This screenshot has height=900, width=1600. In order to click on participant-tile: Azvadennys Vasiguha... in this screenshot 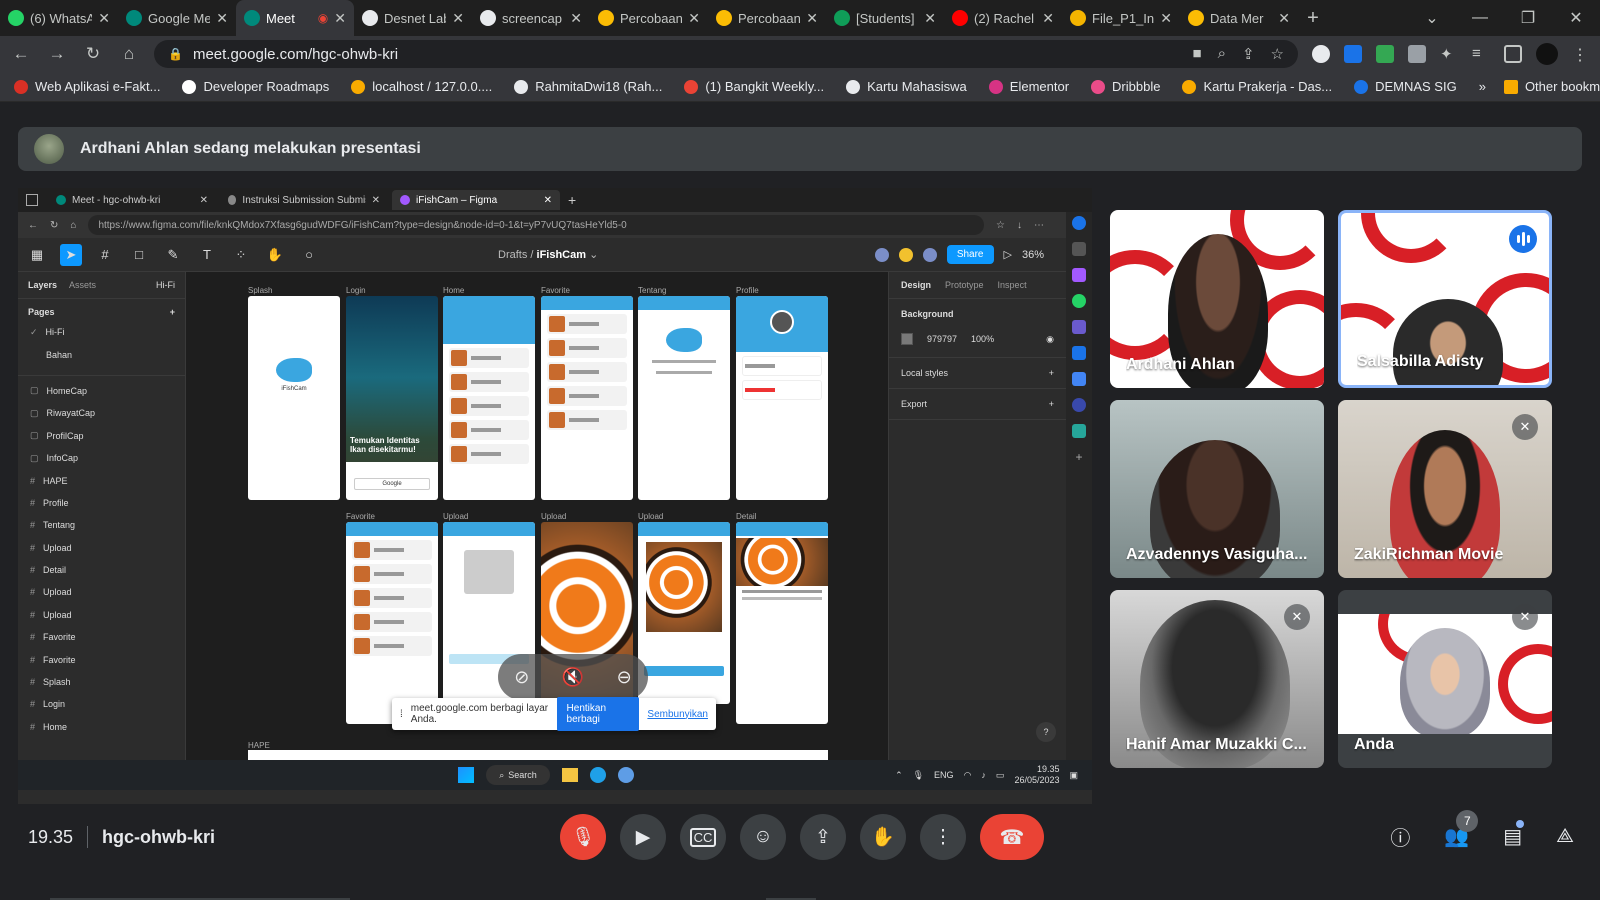, I will do `click(1217, 489)`.